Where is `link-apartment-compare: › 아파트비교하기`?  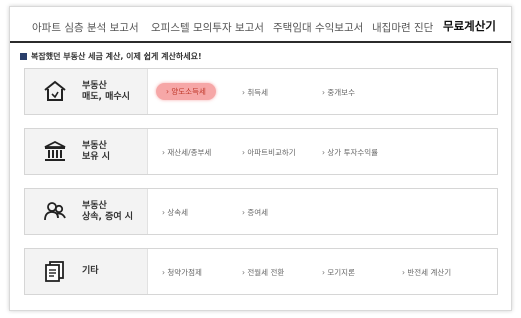
link-apartment-compare: › 아파트비교하기 is located at coordinates (269, 152).